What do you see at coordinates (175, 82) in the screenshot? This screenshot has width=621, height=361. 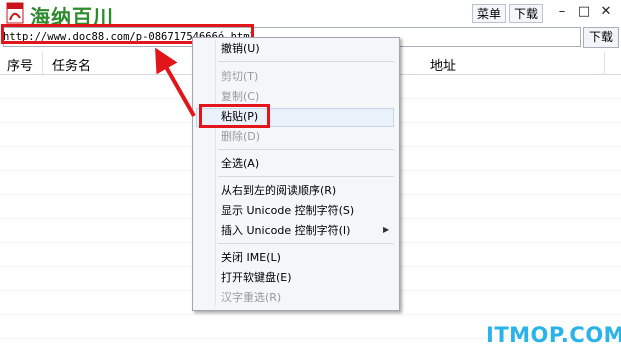 I see `annotation-arrow` at bounding box center [175, 82].